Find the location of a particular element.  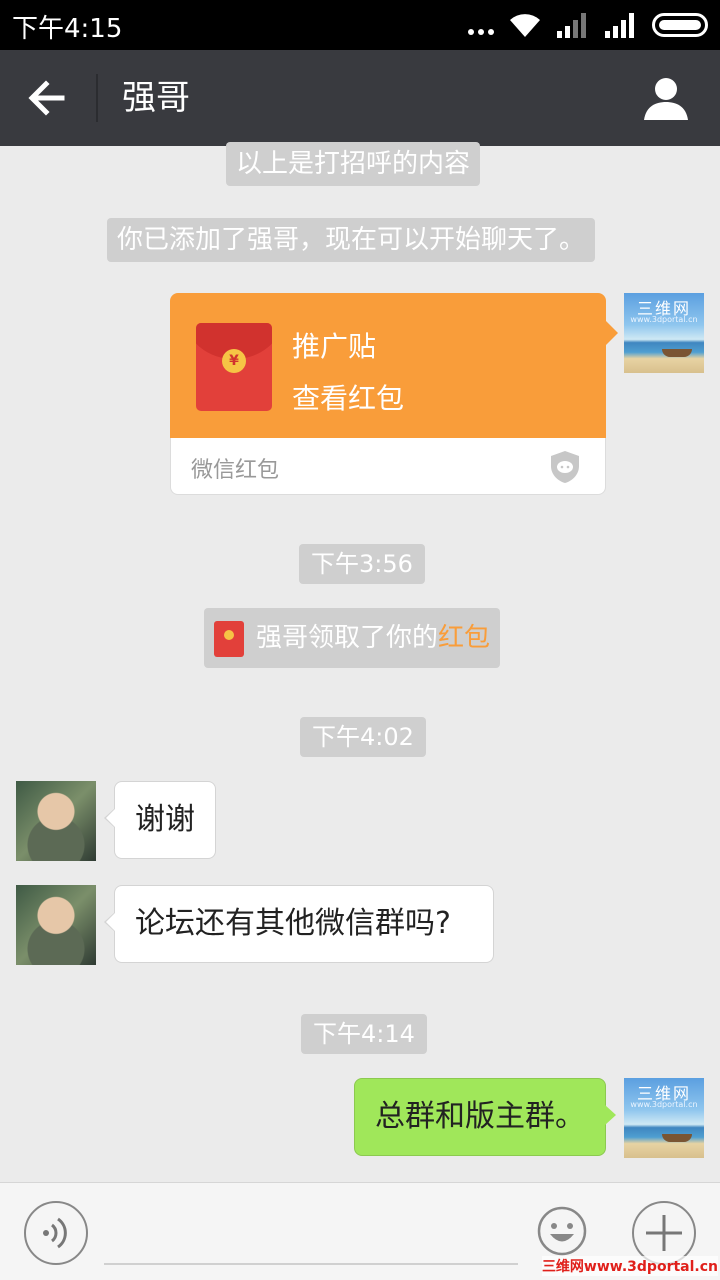

system-notice-greeting: 以上是打招呼的内容 is located at coordinates (353, 164).